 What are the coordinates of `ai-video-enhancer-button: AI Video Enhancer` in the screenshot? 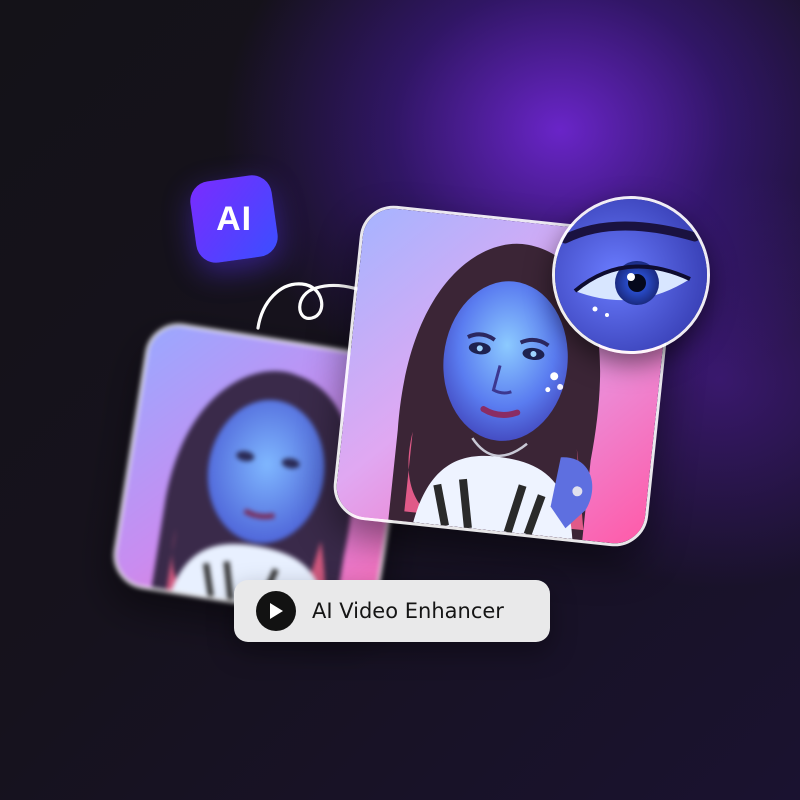 It's located at (392, 611).